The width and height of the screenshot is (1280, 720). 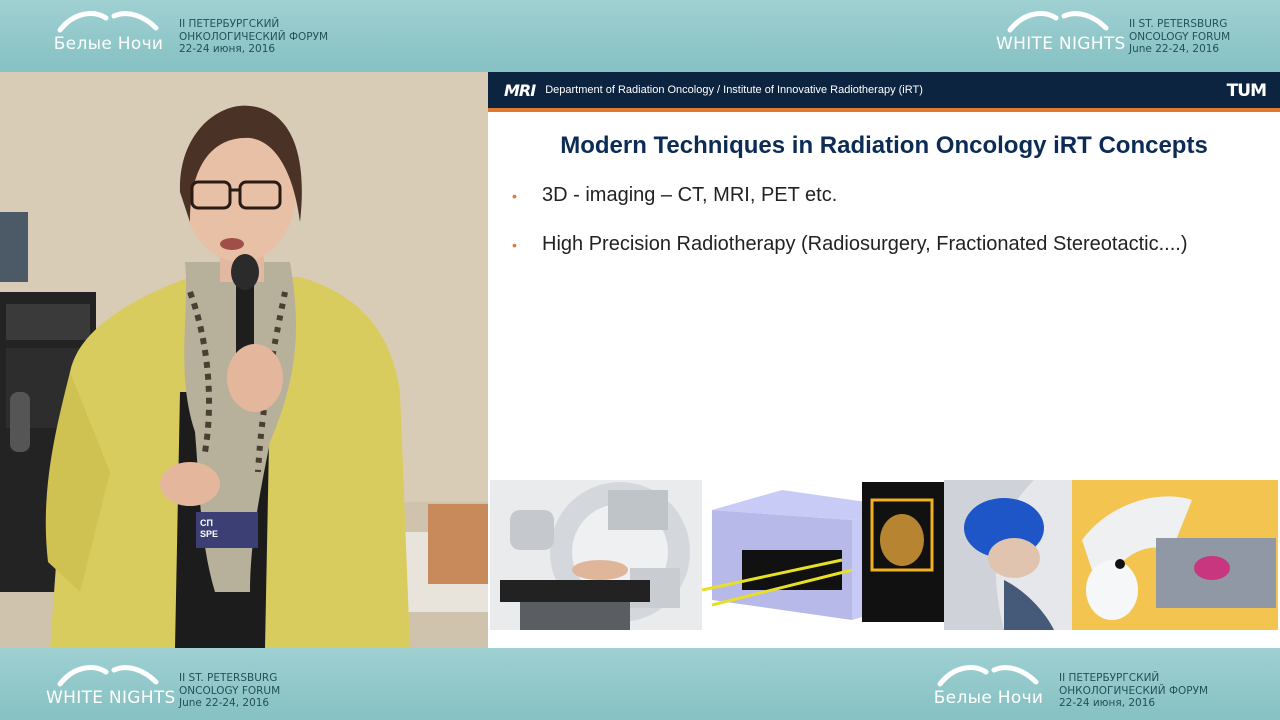 What do you see at coordinates (690, 195) in the screenshot?
I see `bullet-text: 3D - imaging – CT, MRI, PET etc.` at bounding box center [690, 195].